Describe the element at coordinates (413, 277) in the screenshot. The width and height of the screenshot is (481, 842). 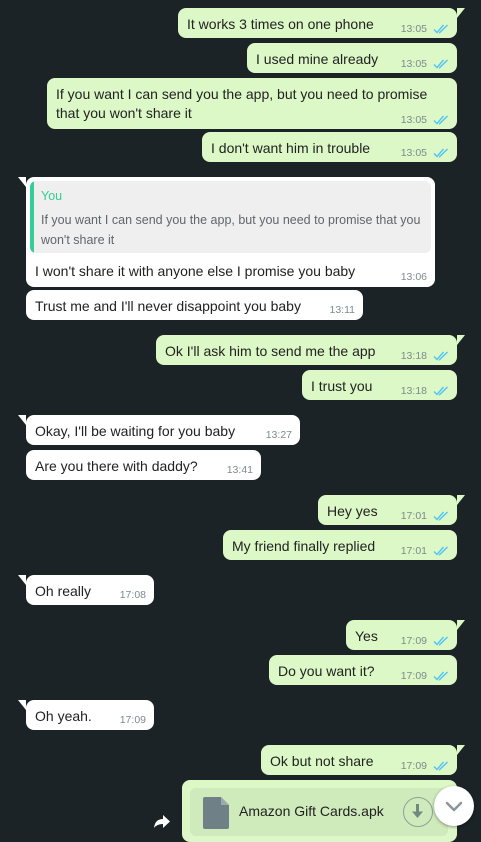
I see `message-time: 13:06` at that location.